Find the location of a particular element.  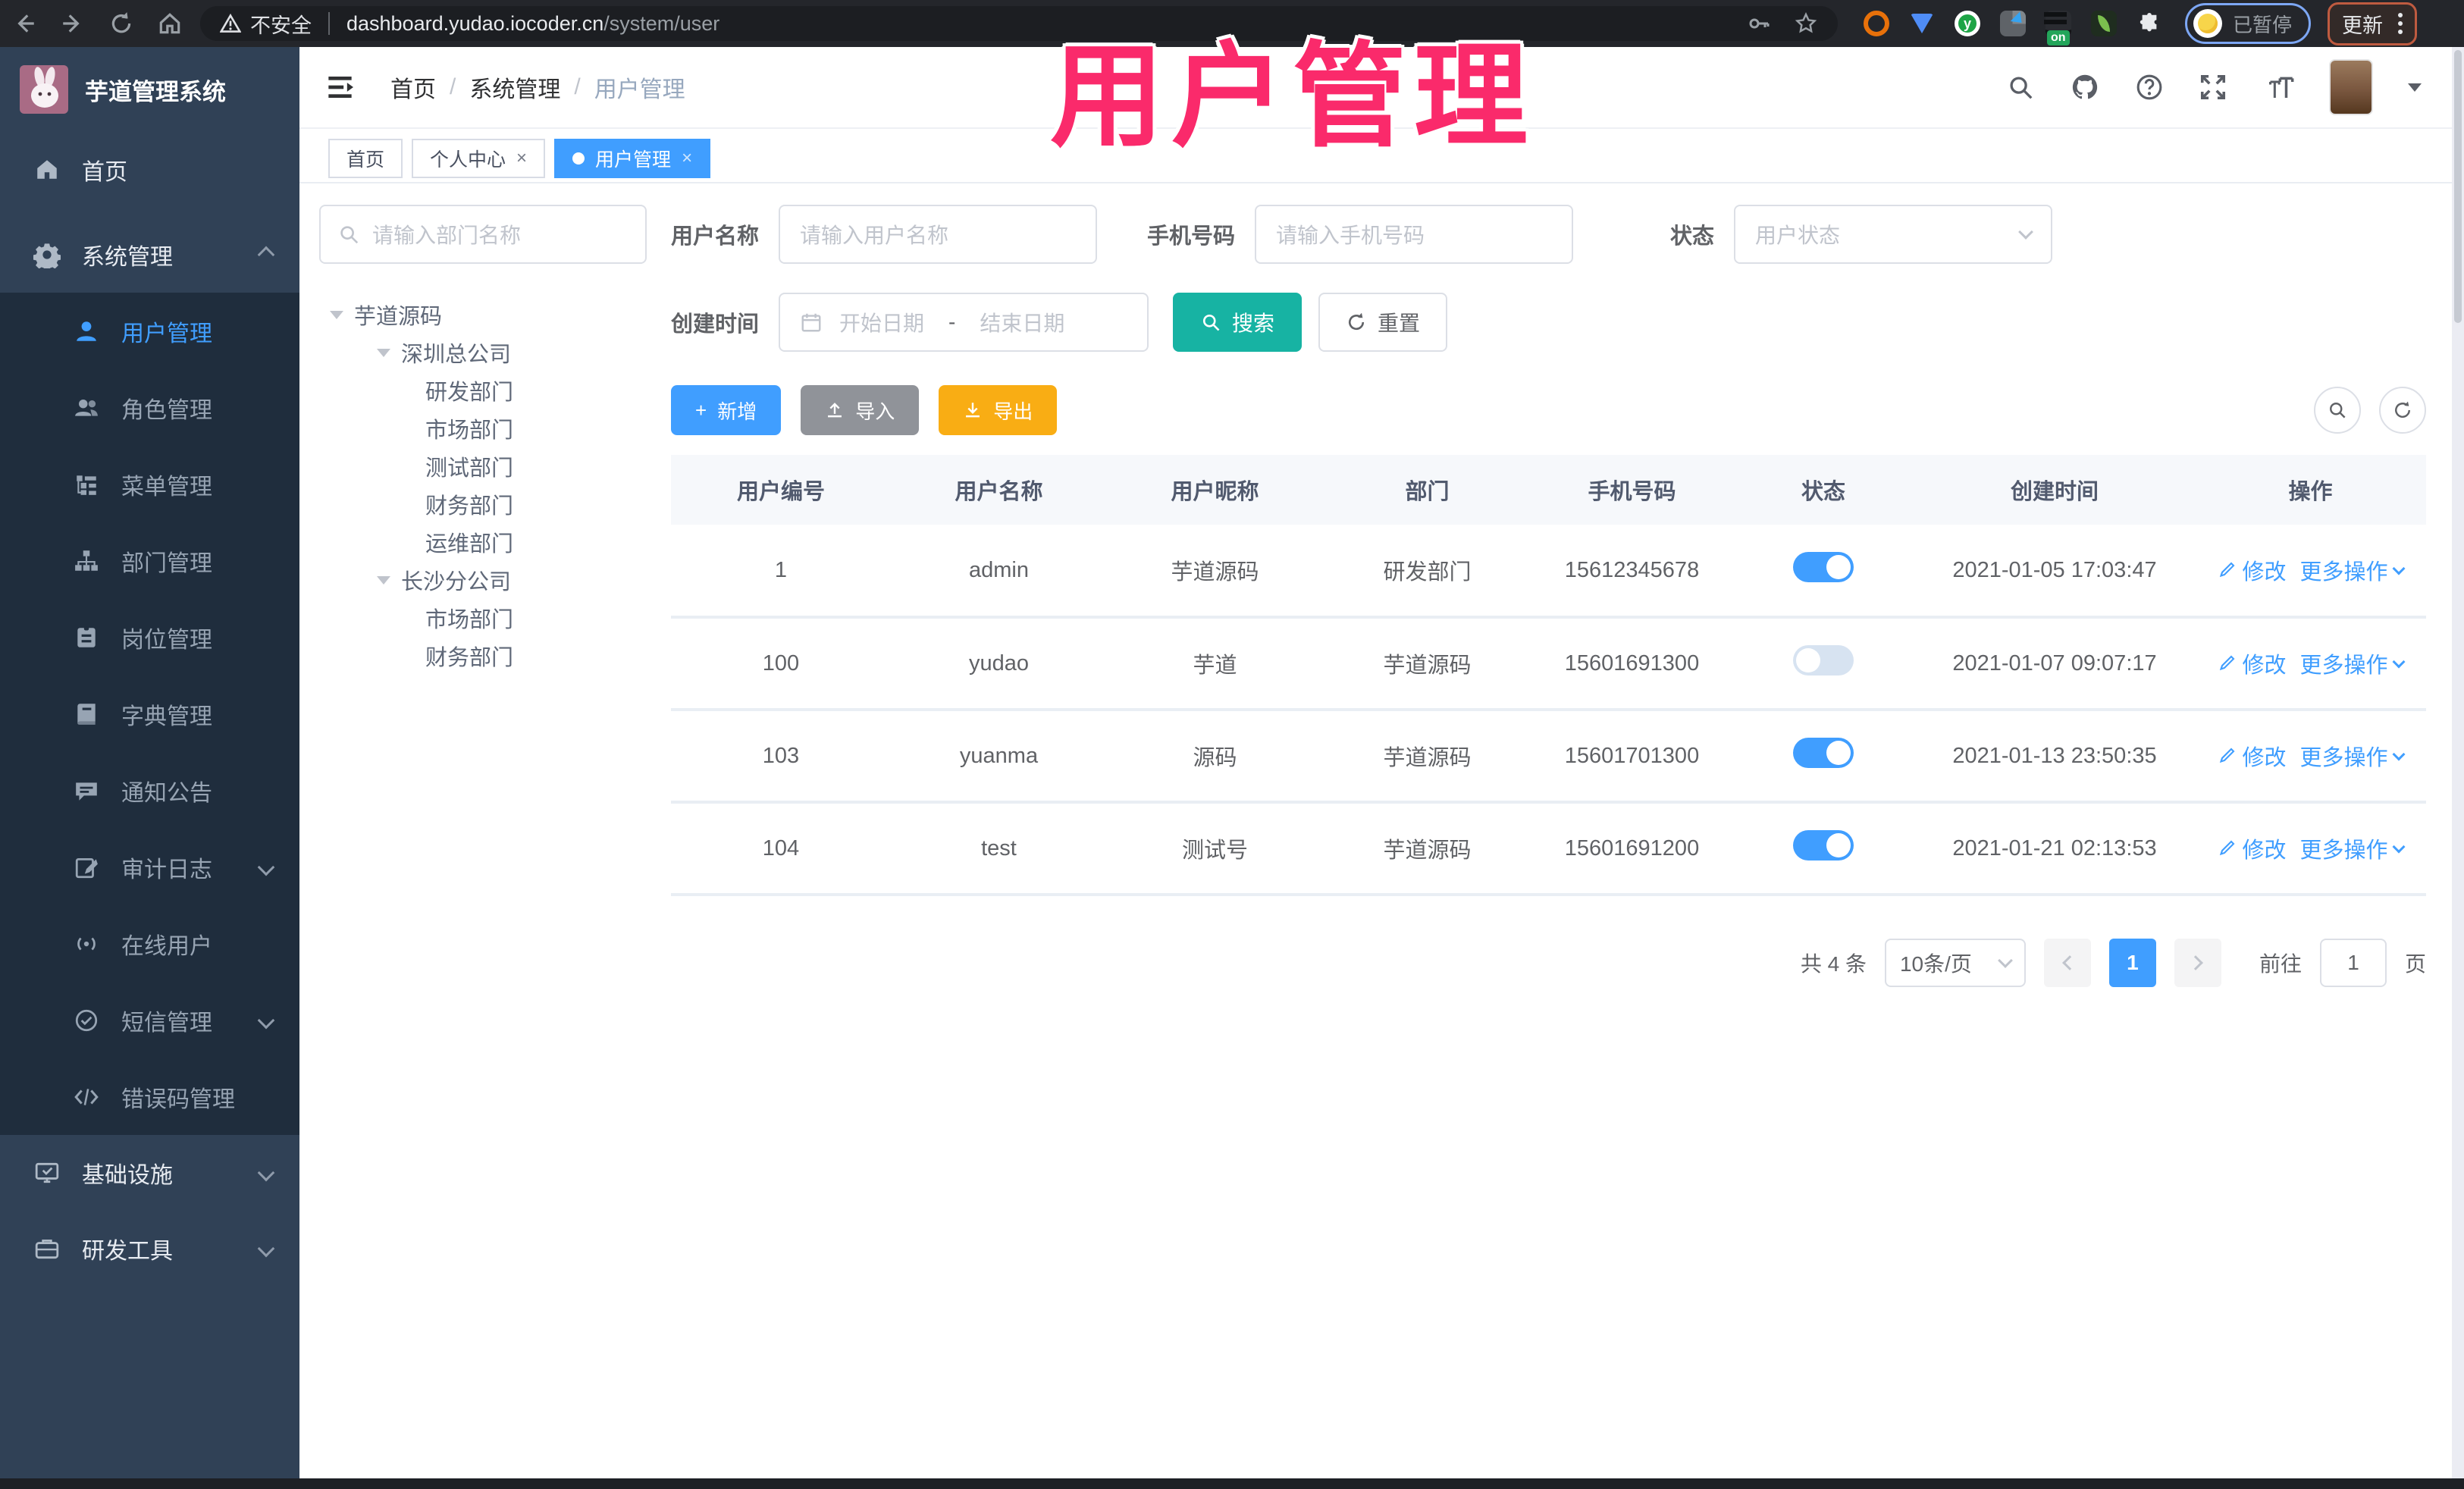

status-placeholder: 用户状态 is located at coordinates (1798, 235).